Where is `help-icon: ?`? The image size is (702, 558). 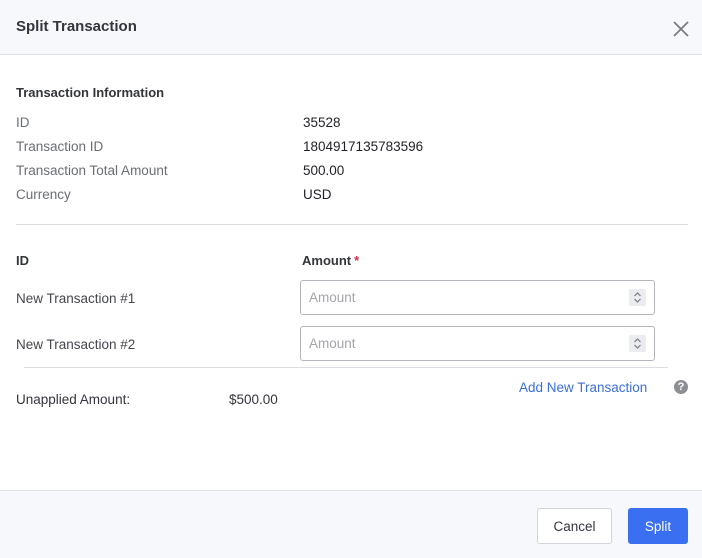 help-icon: ? is located at coordinates (681, 387).